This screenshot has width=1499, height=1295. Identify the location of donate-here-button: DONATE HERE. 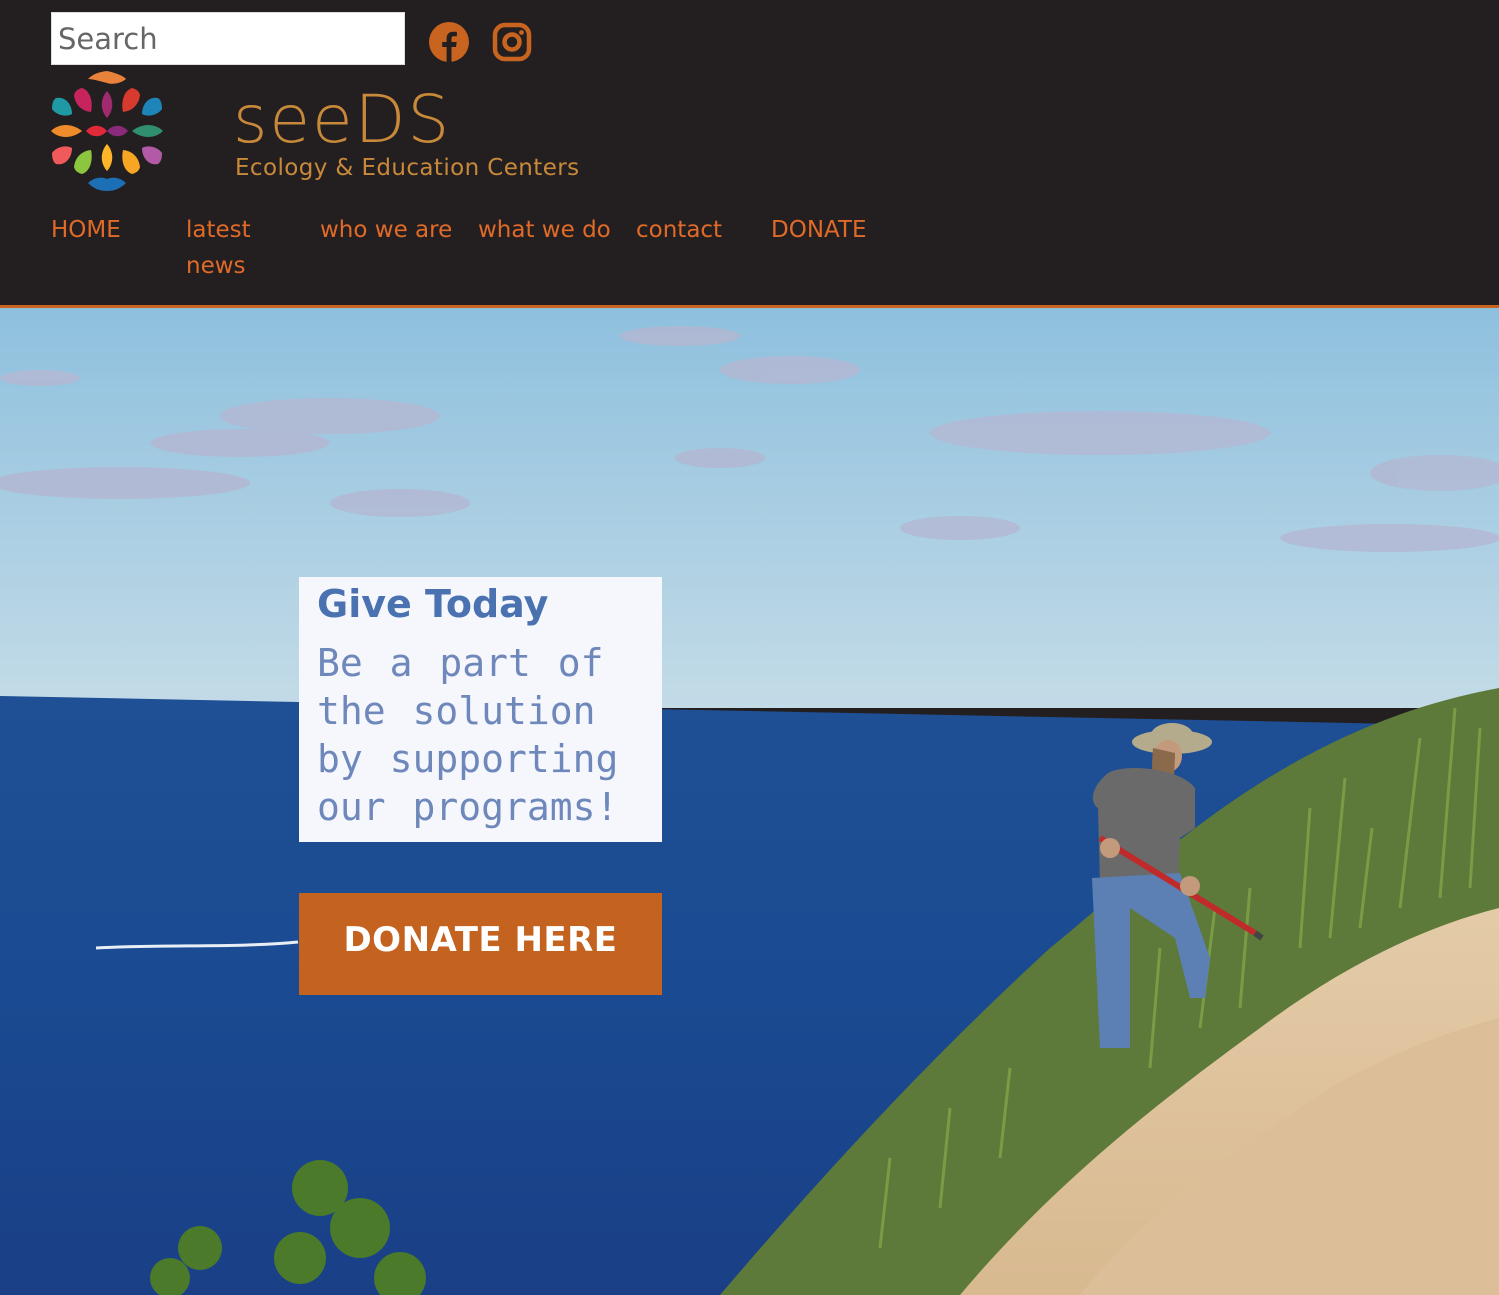
(480, 944).